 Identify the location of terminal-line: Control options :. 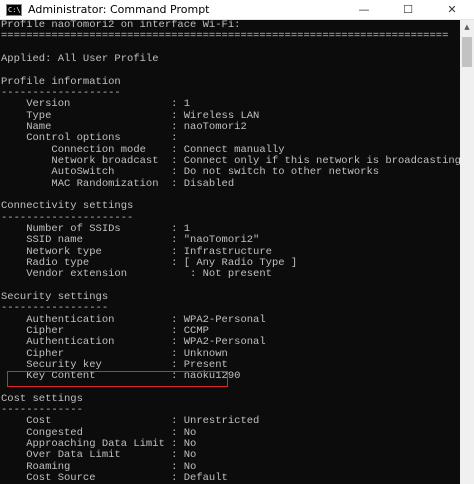
(89, 138).